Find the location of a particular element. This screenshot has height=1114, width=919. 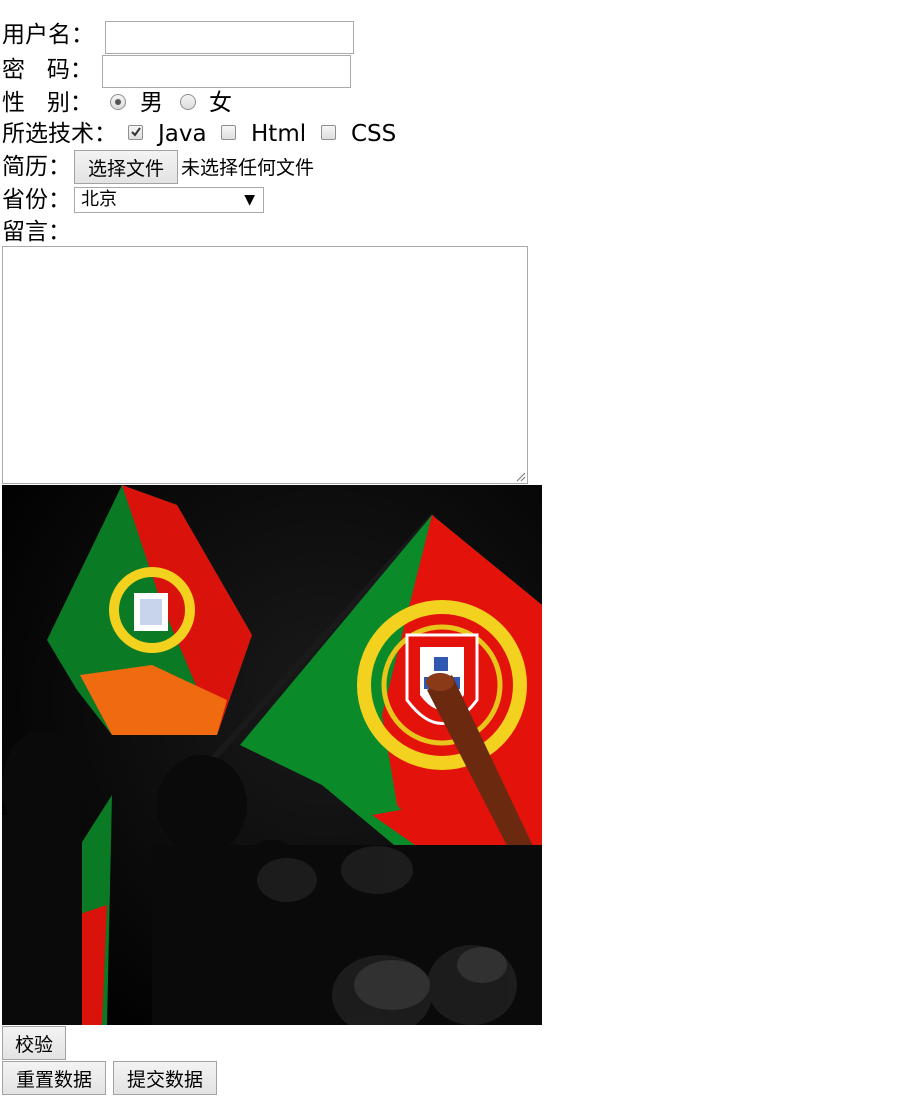

resume-label: 简历： is located at coordinates (36, 167).